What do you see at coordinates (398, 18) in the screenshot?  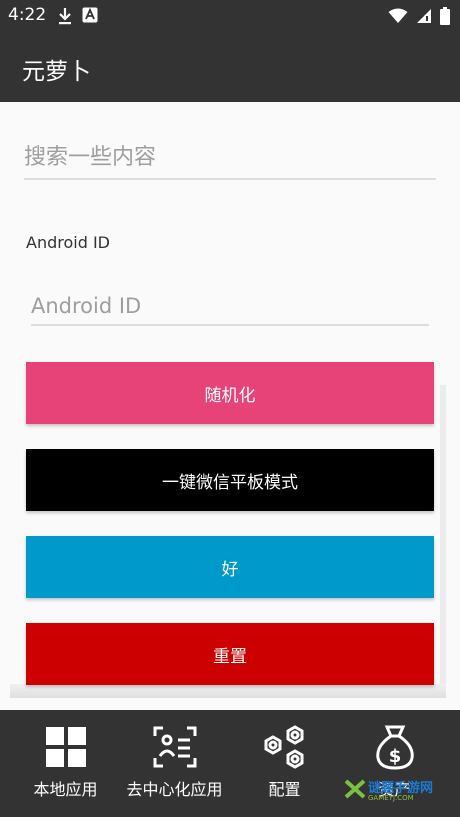 I see `wifi-icon` at bounding box center [398, 18].